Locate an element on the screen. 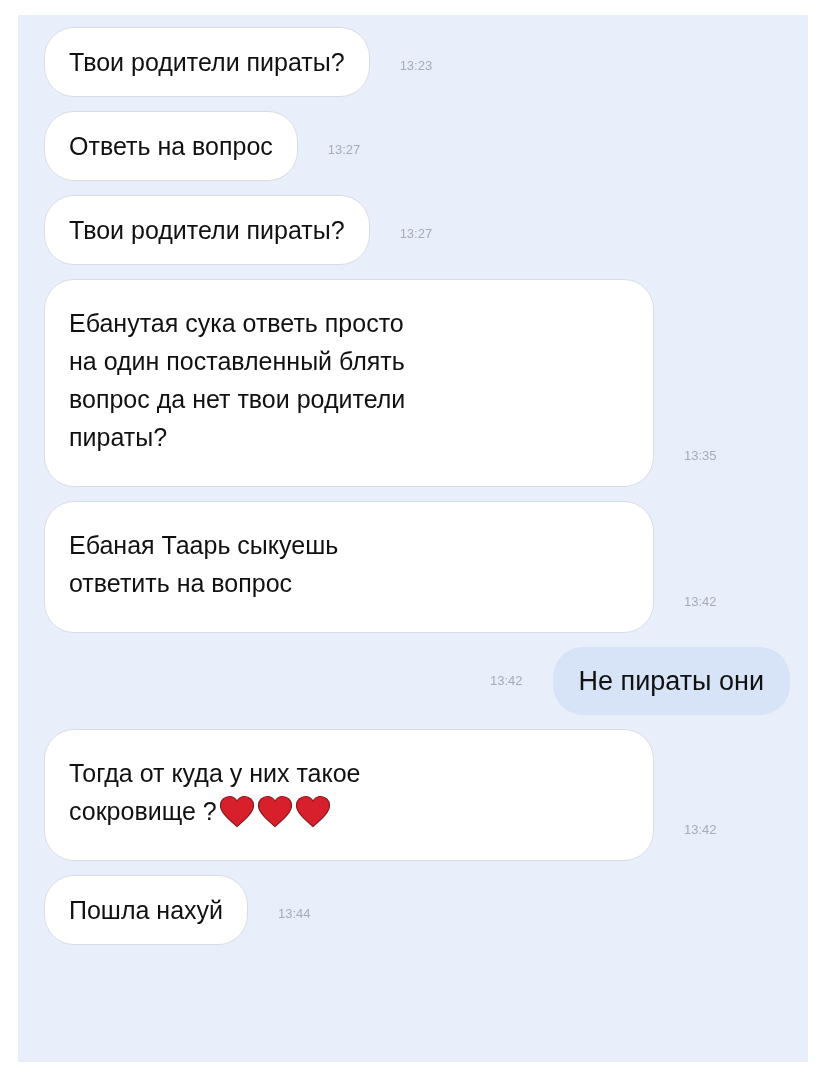 This screenshot has width=834, height=1080. message-text: Ебаная Таарь сыкуешь ответить на вопрос is located at coordinates (204, 564).